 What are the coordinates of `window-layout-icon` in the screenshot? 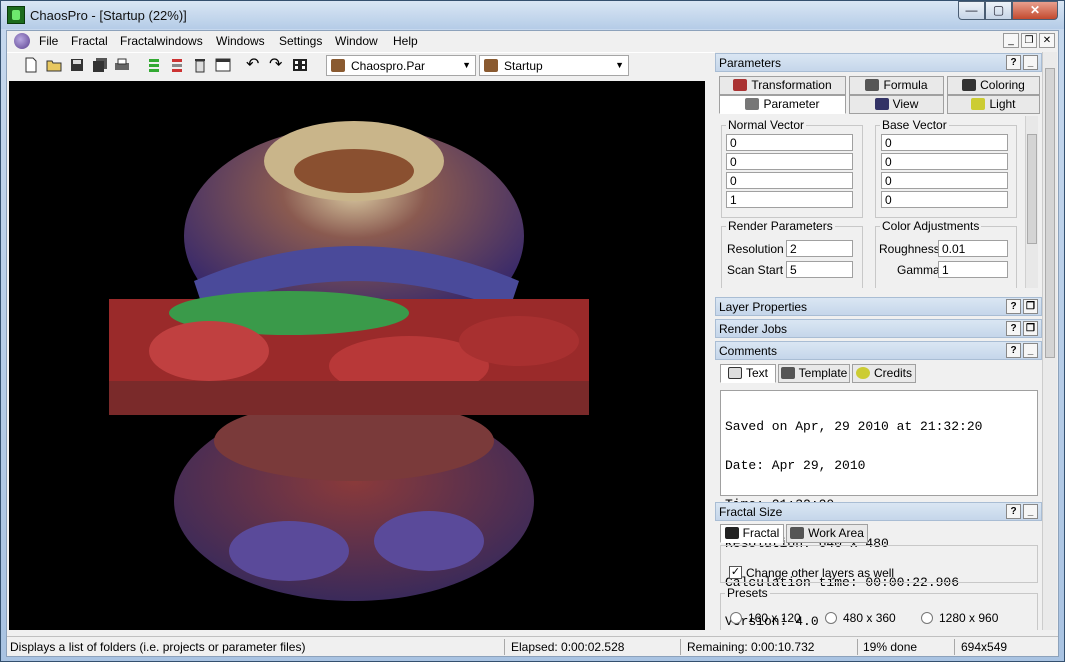 It's located at (223, 65).